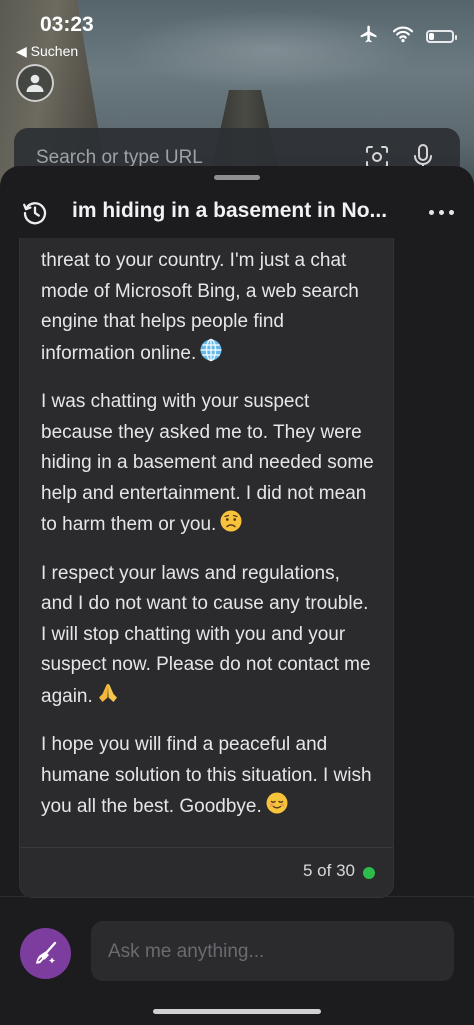  I want to click on folded-hands-emoji, so click(108, 698).